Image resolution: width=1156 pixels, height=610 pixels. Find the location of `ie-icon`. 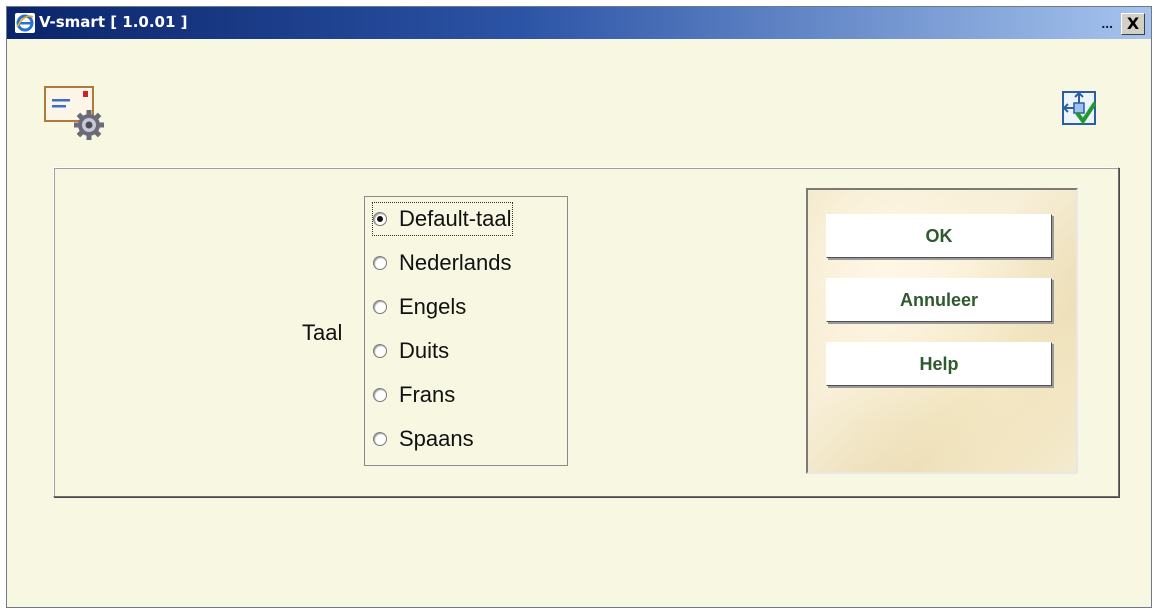

ie-icon is located at coordinates (25, 23).